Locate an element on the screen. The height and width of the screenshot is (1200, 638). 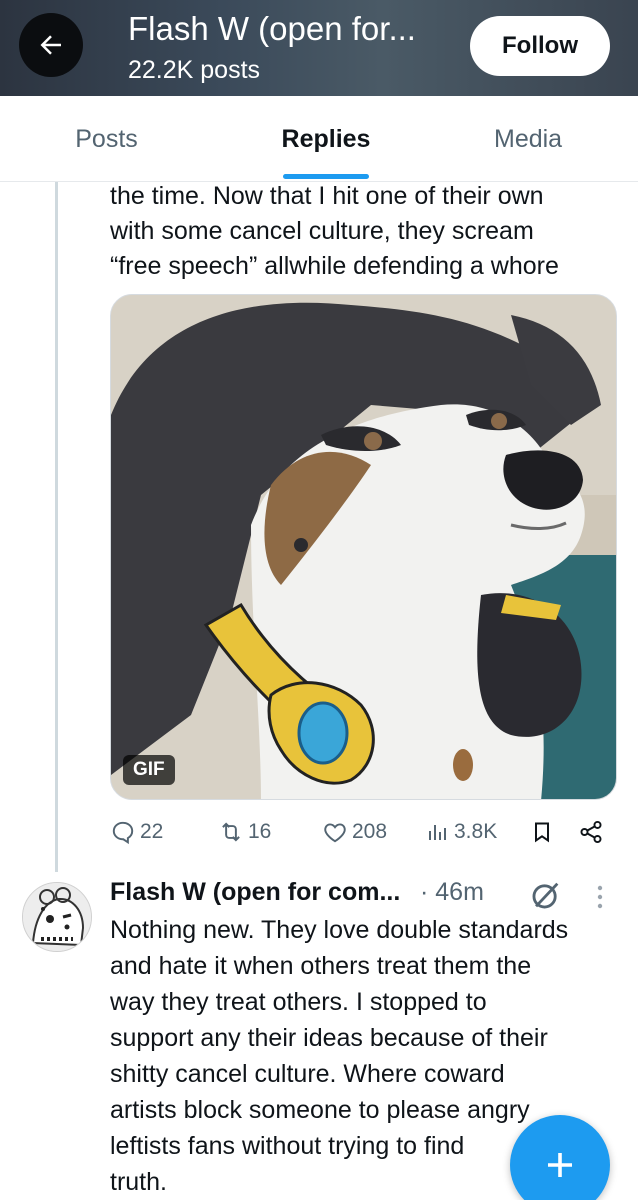
gif-badge: GIF is located at coordinates (149, 770).